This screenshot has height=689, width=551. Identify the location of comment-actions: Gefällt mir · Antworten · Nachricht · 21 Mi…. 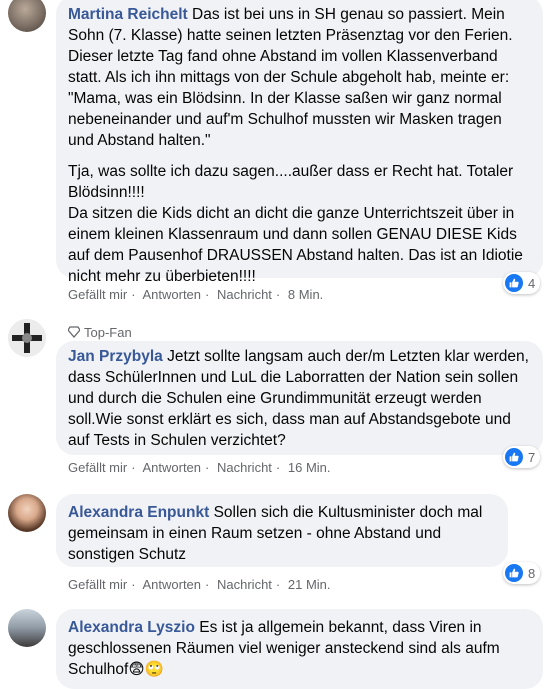
(199, 584).